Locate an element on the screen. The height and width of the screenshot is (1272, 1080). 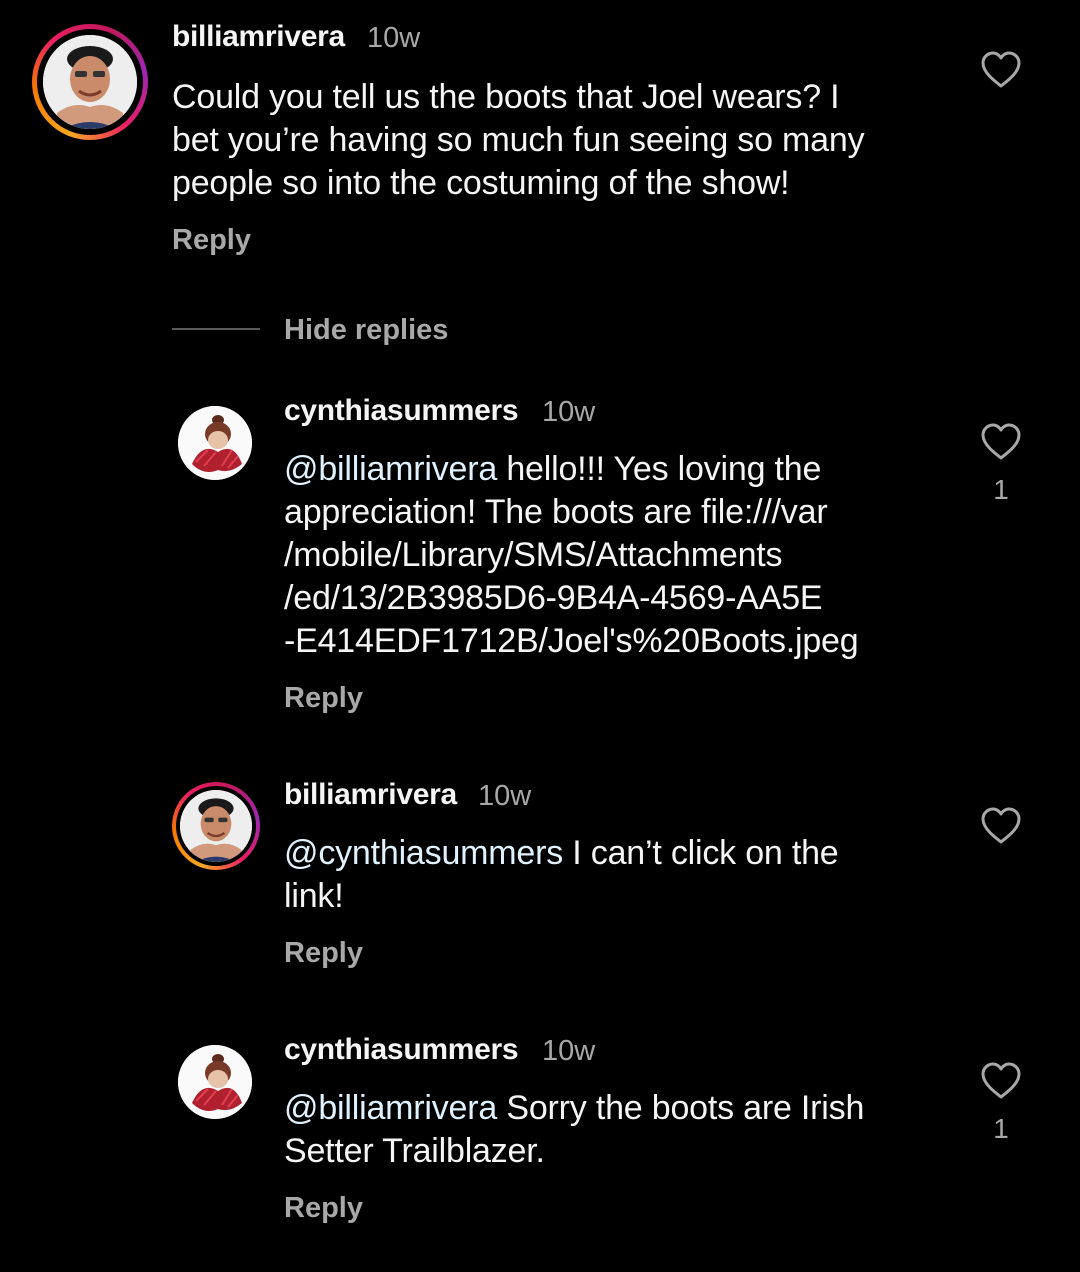
hide-replies-button: Hide replies is located at coordinates (366, 330).